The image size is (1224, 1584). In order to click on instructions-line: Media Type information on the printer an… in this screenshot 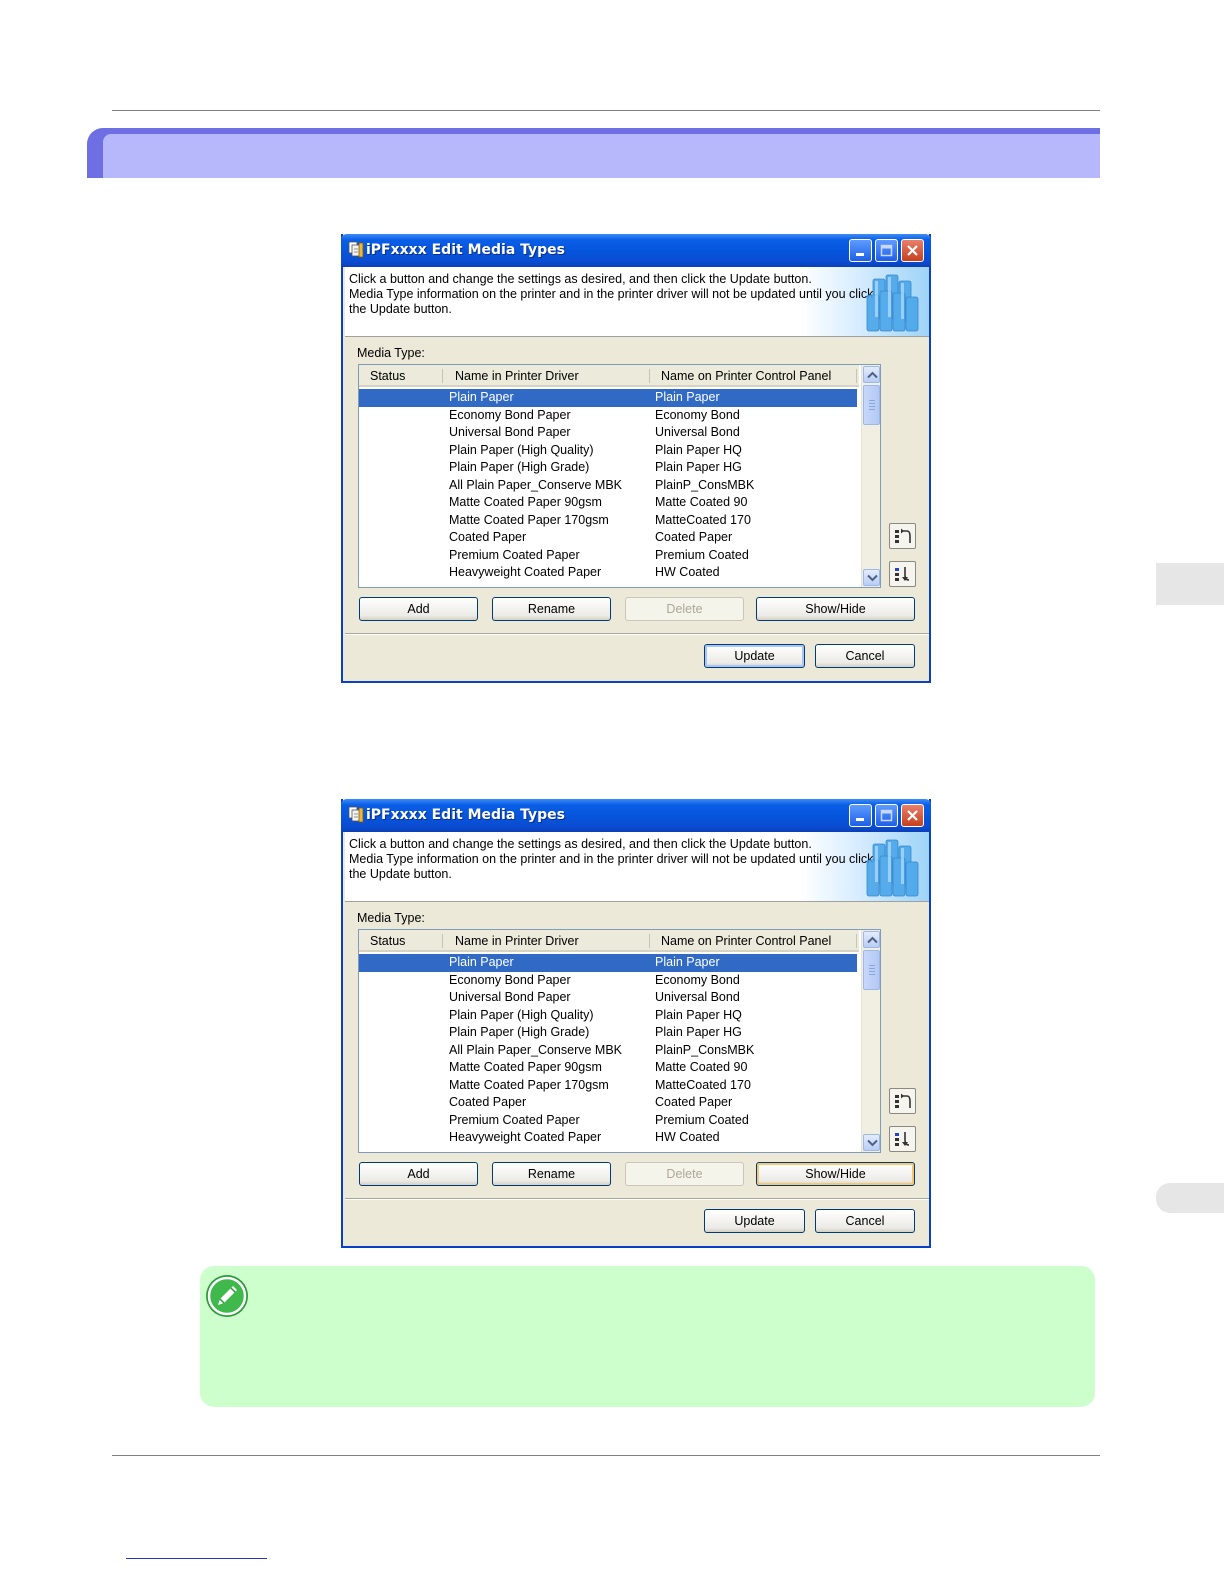, I will do `click(611, 859)`.